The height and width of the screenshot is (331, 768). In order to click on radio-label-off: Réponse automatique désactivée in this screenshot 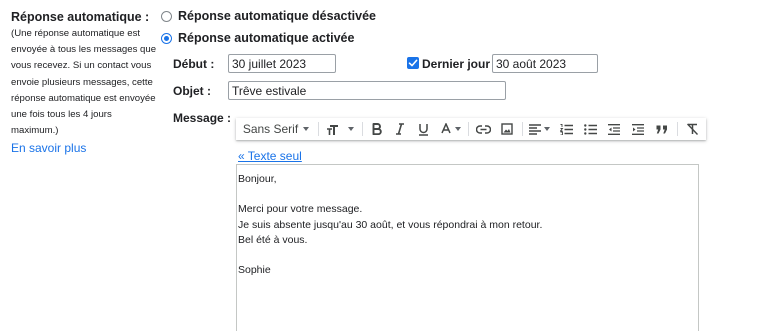, I will do `click(277, 16)`.